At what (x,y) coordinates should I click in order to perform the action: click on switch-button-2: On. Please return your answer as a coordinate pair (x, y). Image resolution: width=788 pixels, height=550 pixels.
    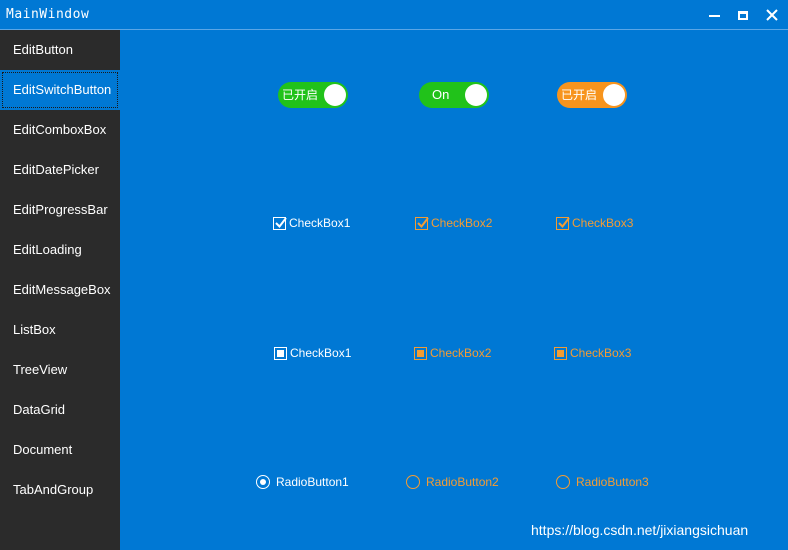
    Looking at the image, I should click on (454, 95).